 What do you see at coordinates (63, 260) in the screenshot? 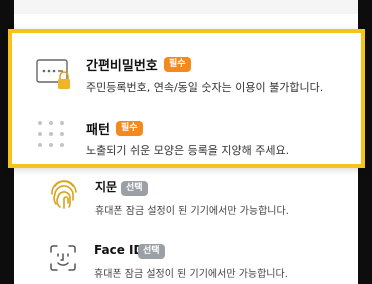
I see `face-id-icon` at bounding box center [63, 260].